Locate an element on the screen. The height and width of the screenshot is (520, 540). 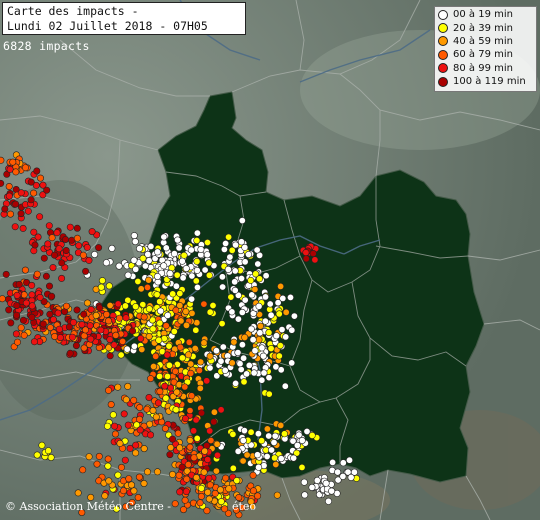
legend-label: 80 à 99 min is located at coordinates (483, 68).